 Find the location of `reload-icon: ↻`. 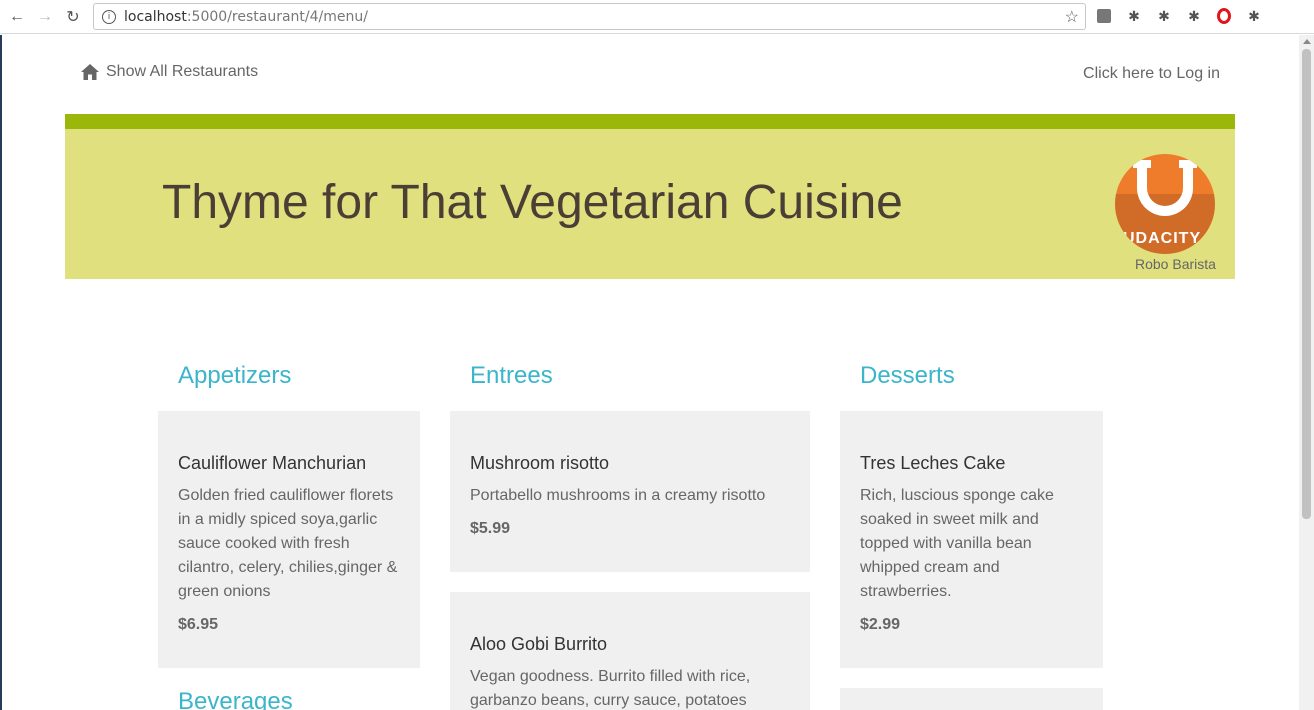

reload-icon: ↻ is located at coordinates (73, 17).